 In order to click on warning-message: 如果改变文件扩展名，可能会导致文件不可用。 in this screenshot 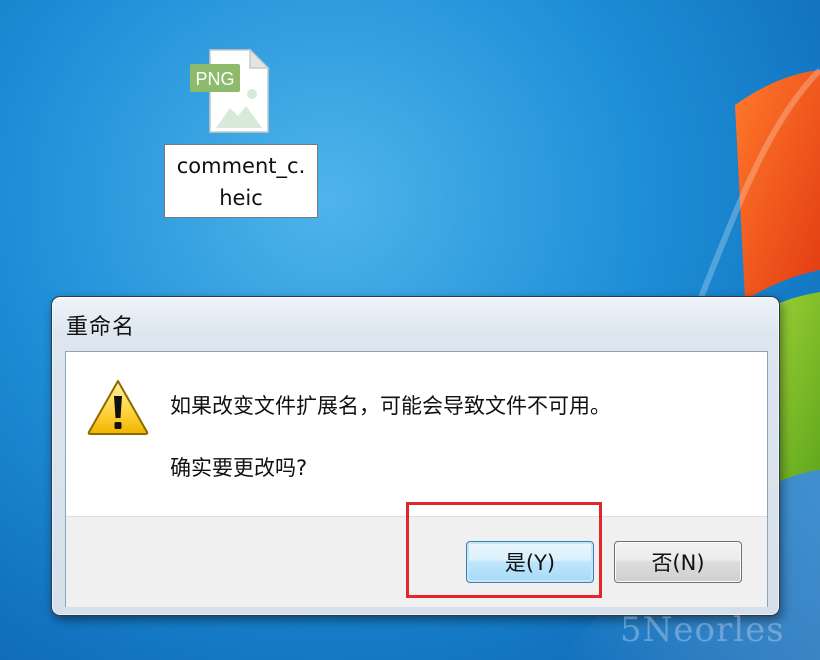, I will do `click(390, 406)`.